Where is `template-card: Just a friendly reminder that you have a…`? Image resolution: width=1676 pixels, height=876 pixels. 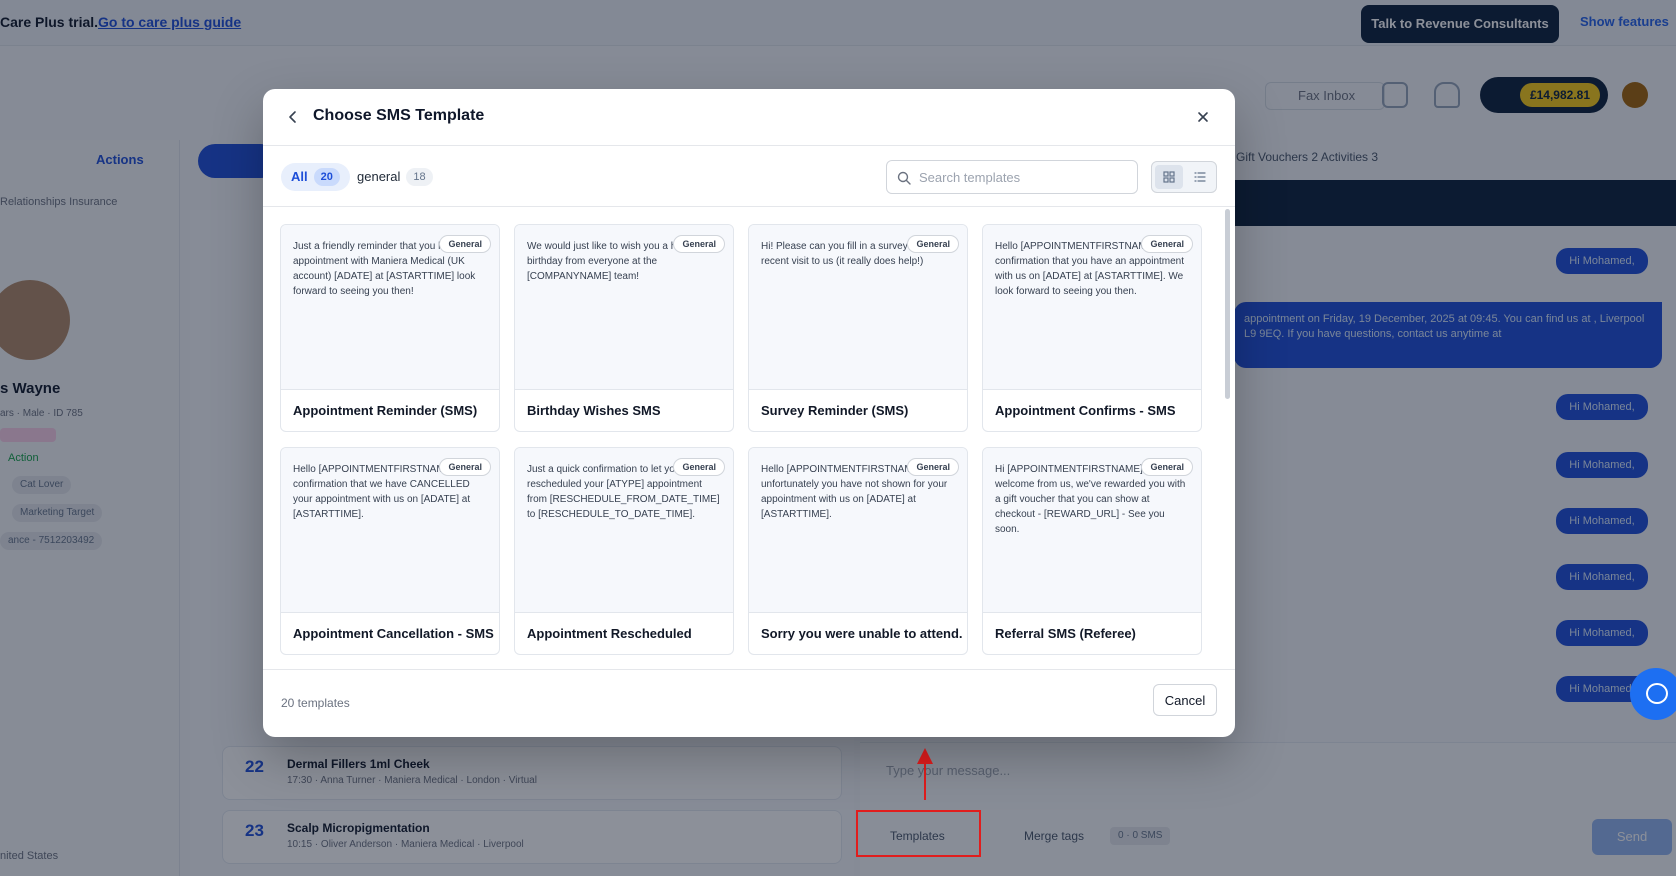
template-card: Just a friendly reminder that you have a… is located at coordinates (390, 328).